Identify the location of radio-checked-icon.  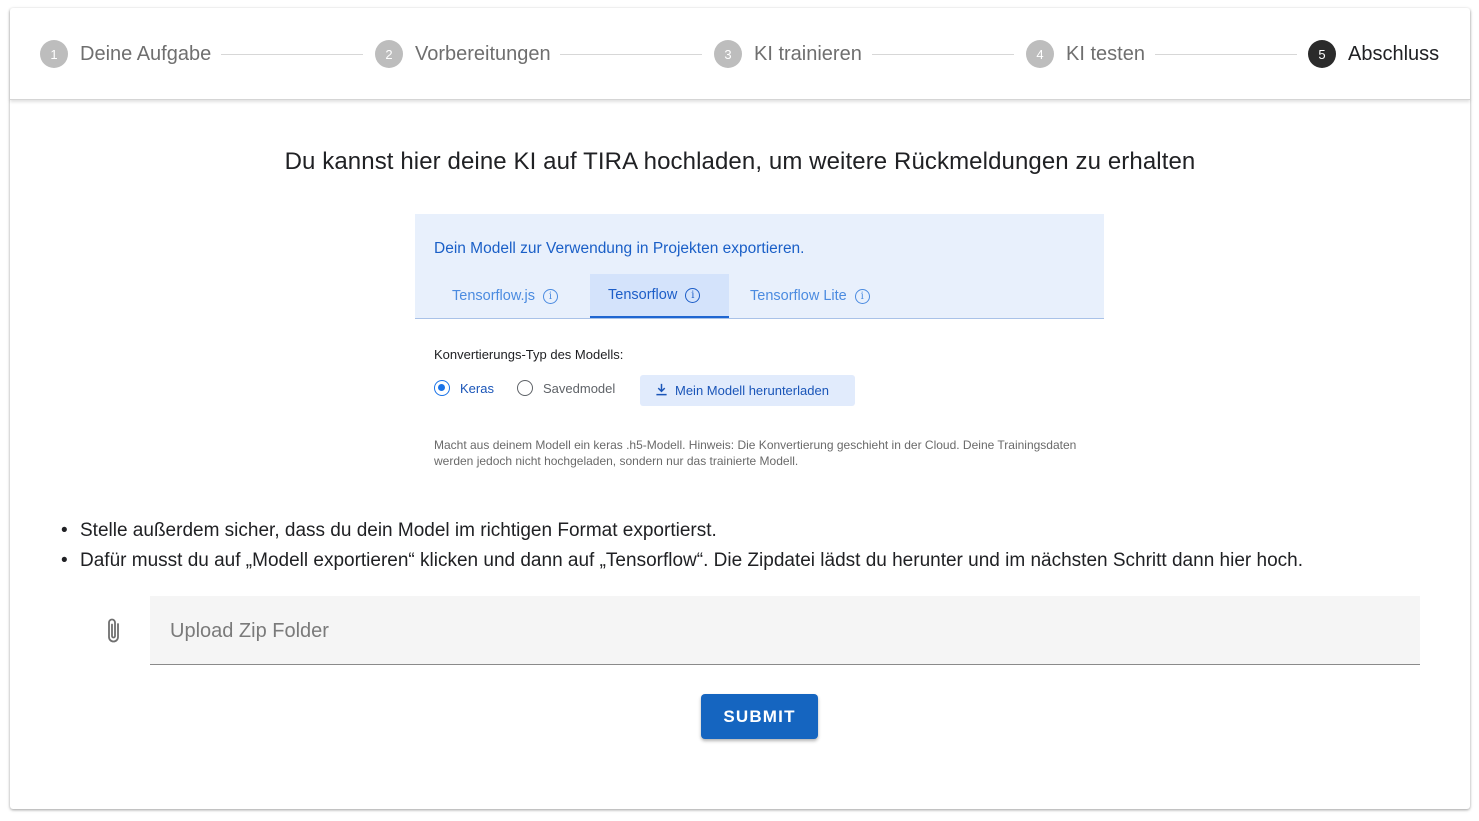
(442, 388).